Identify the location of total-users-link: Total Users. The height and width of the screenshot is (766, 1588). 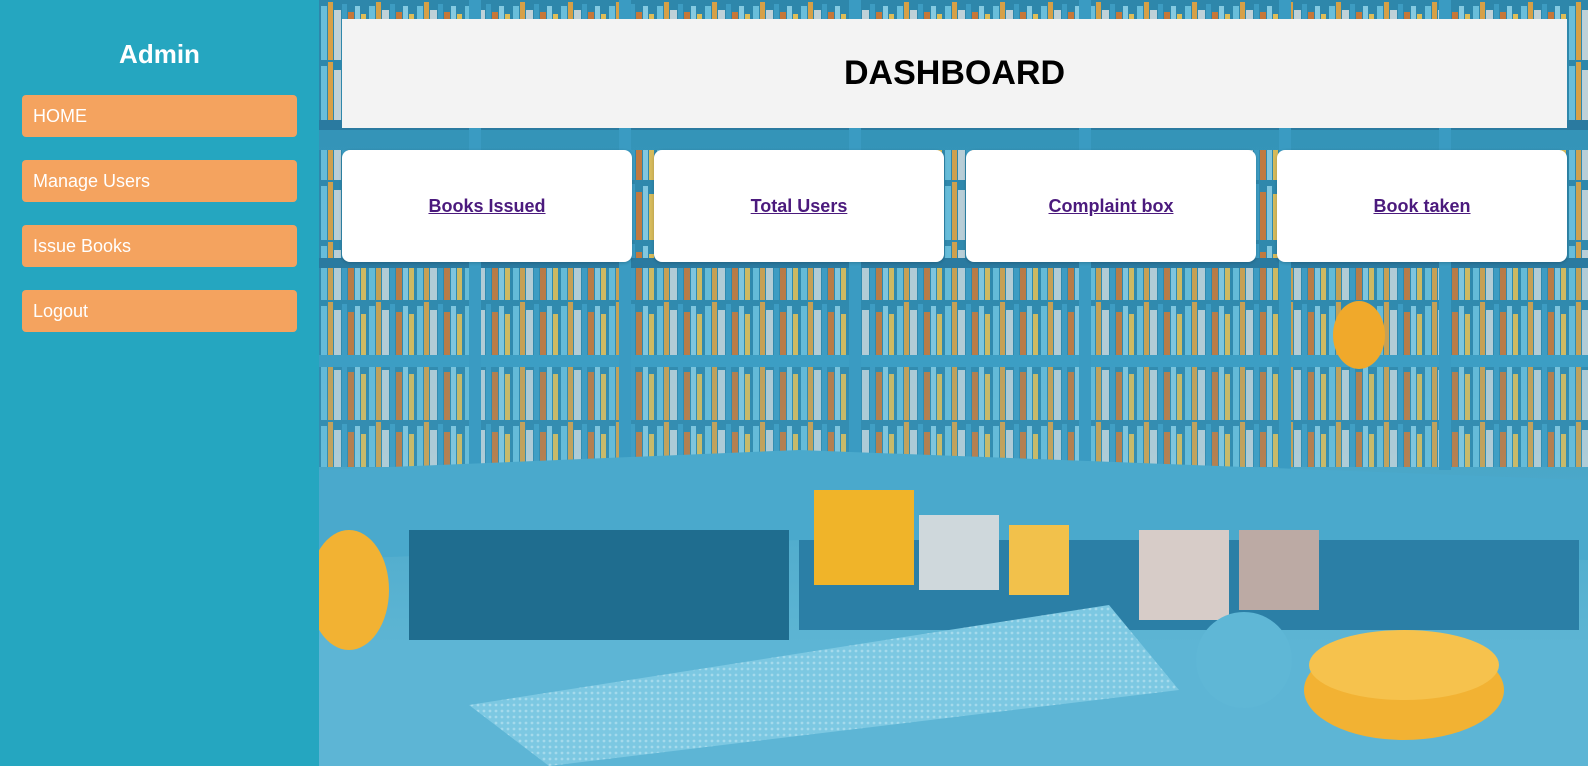
(799, 206).